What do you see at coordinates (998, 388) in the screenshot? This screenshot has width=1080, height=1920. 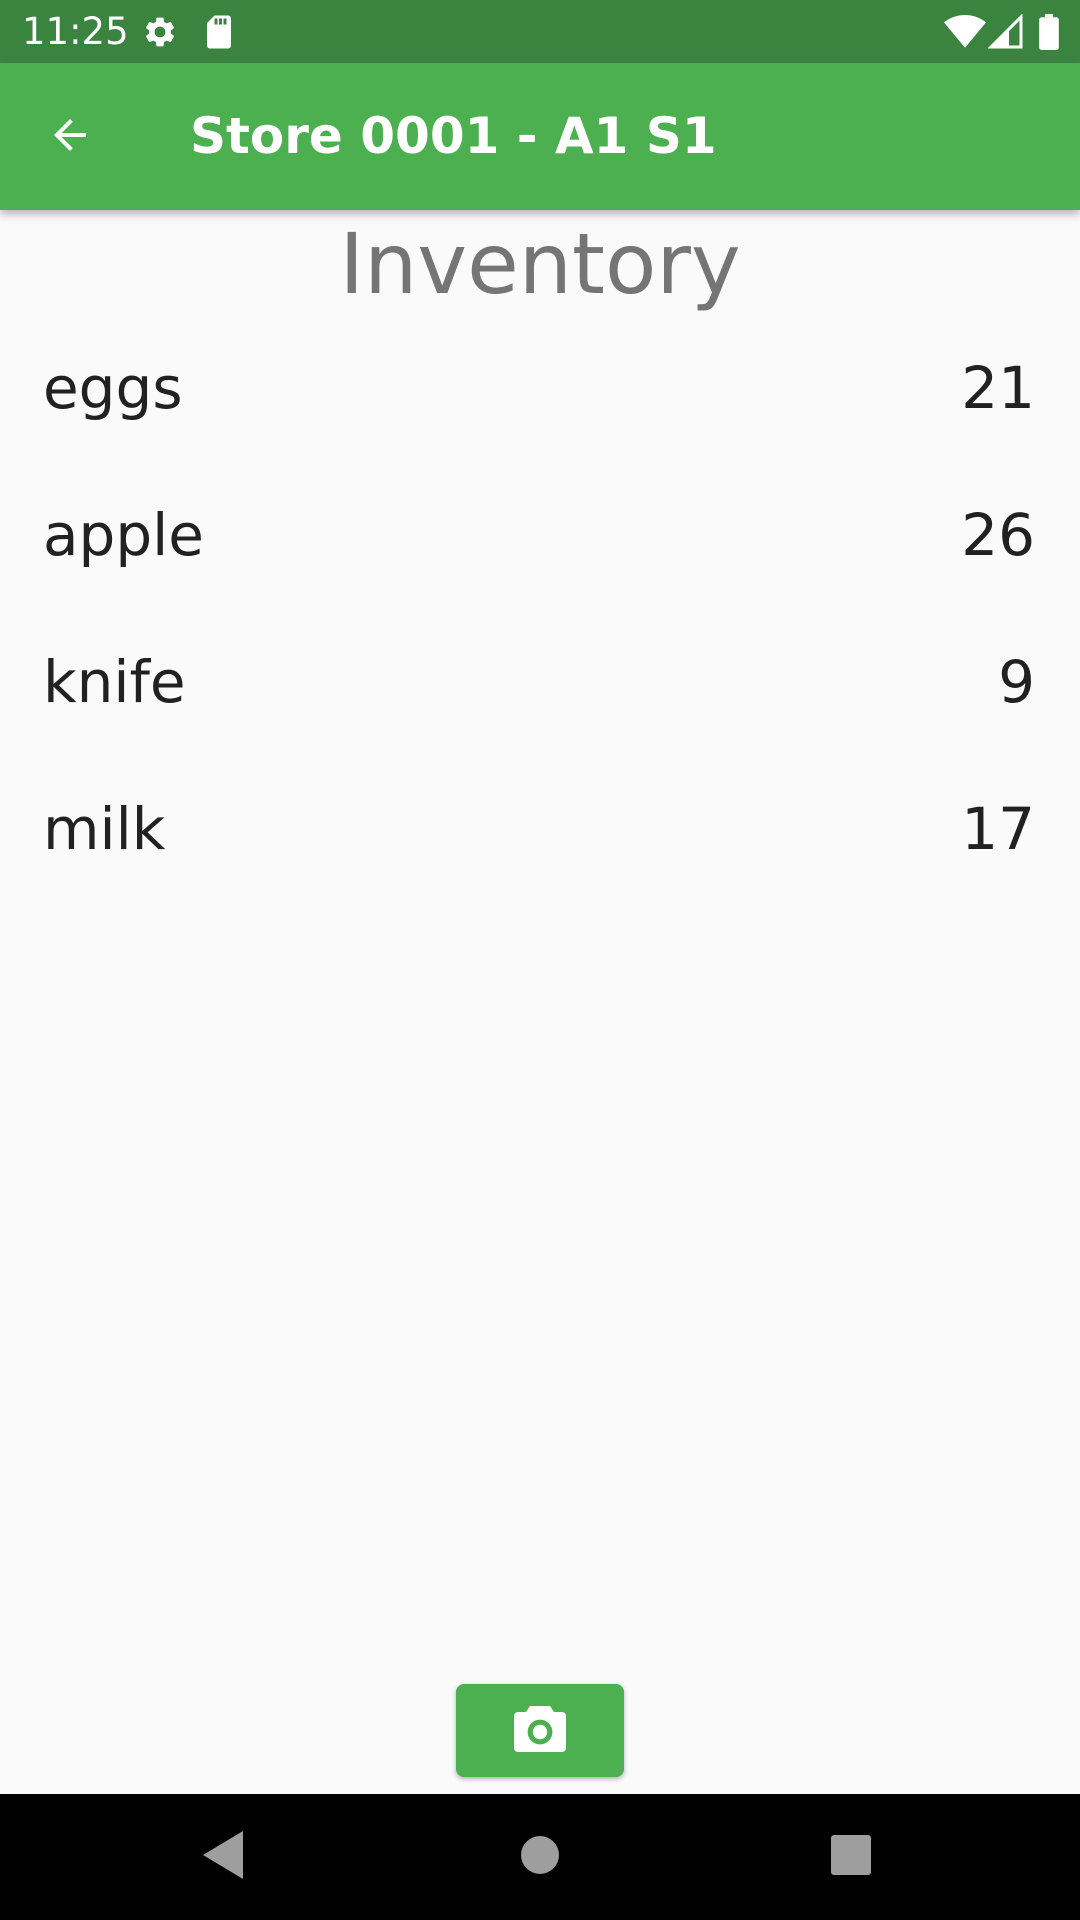 I see `item-quantity: 21` at bounding box center [998, 388].